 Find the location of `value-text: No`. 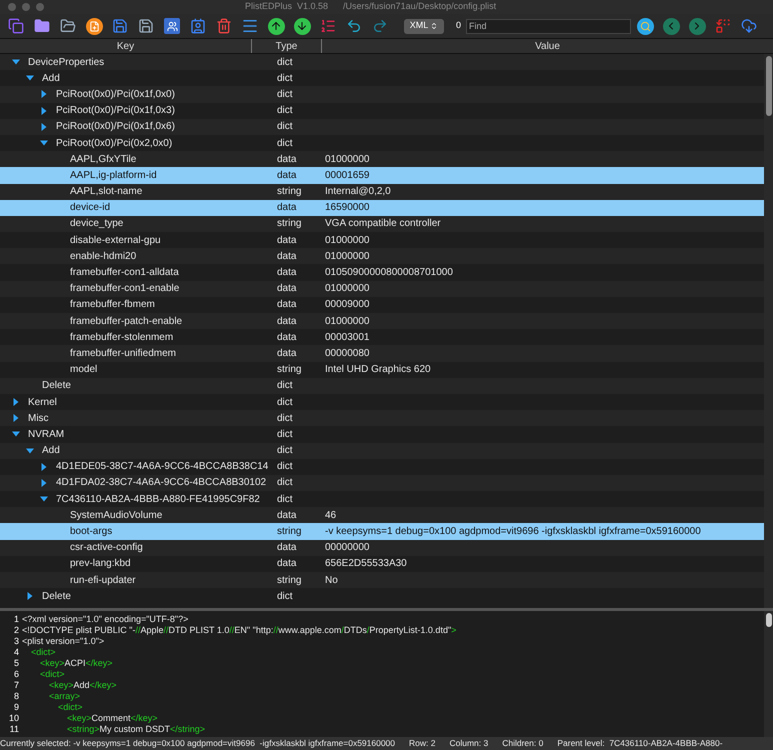

value-text: No is located at coordinates (331, 581).